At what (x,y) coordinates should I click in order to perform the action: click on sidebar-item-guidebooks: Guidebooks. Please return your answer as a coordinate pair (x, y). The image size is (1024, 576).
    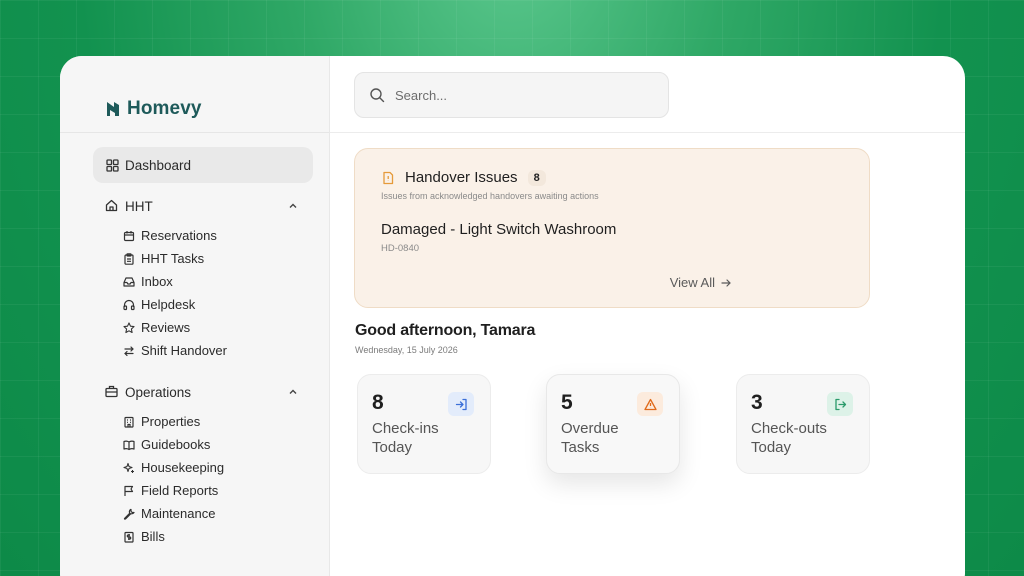
    Looking at the image, I should click on (217, 444).